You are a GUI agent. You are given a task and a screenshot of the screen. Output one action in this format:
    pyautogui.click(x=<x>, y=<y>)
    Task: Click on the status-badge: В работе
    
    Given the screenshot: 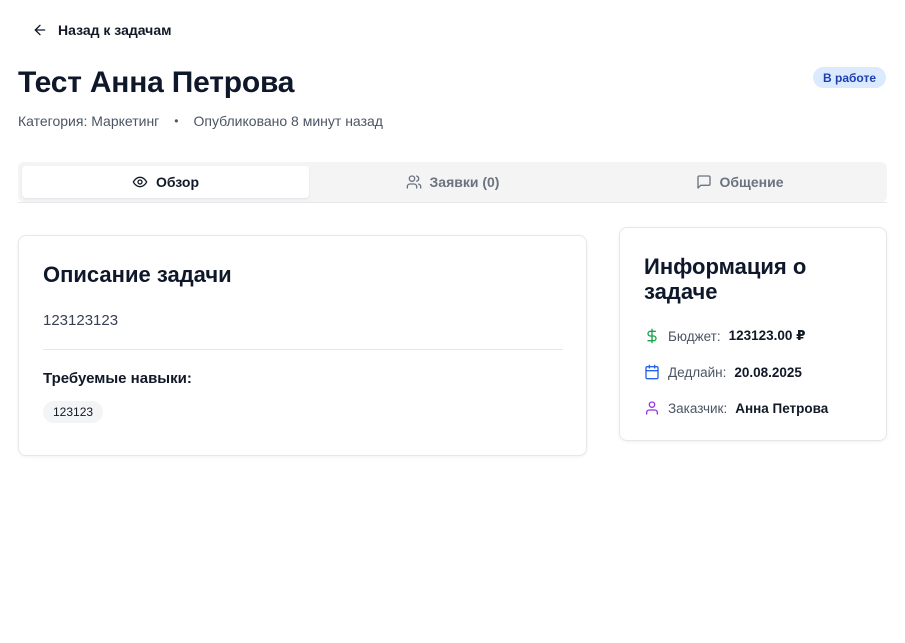 What is the action you would take?
    pyautogui.click(x=849, y=77)
    